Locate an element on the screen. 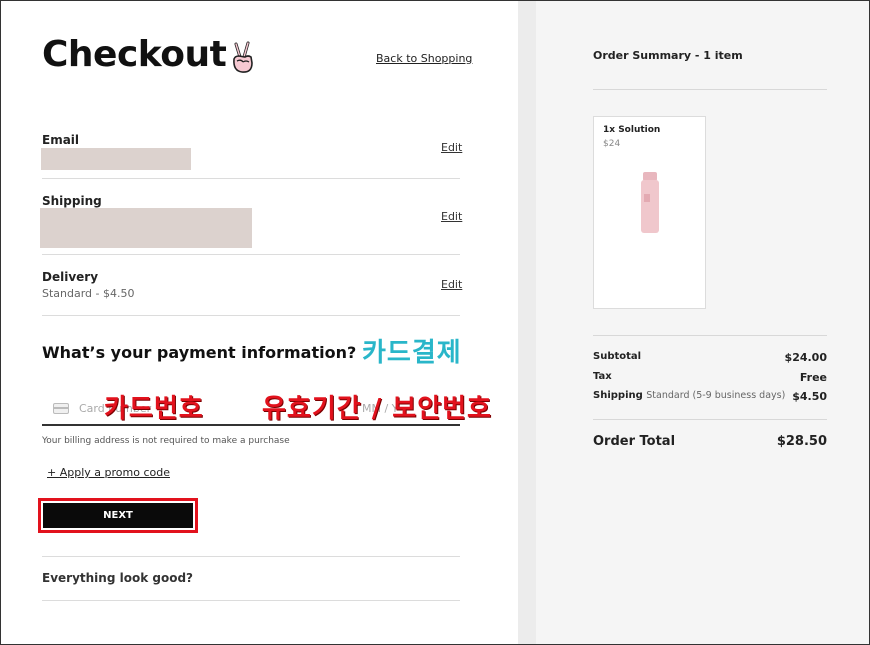  shipping-summary-label: Shipping is located at coordinates (618, 395).